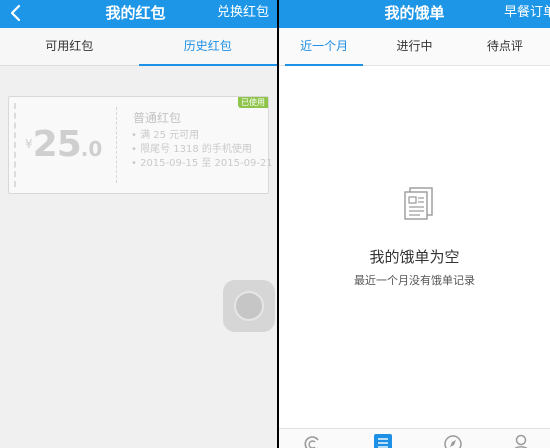 This screenshot has height=448, width=550. Describe the element at coordinates (208, 47) in the screenshot. I see `tab-history: 历史红包` at that location.